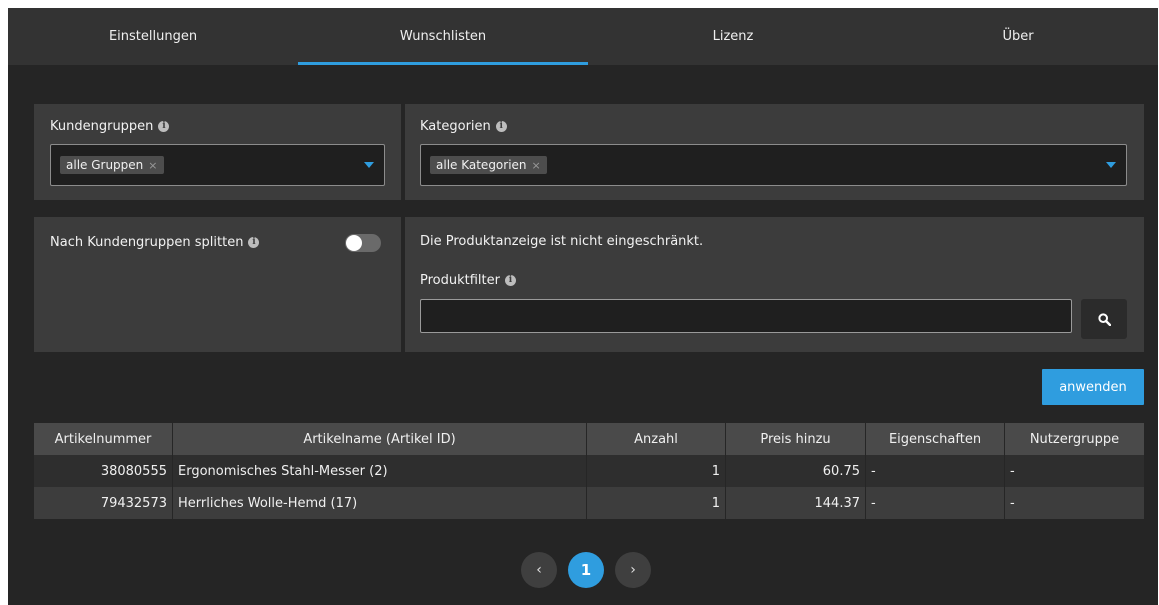 This screenshot has height=605, width=1159. I want to click on tab-wunschlisten: Wunschlisten, so click(443, 36).